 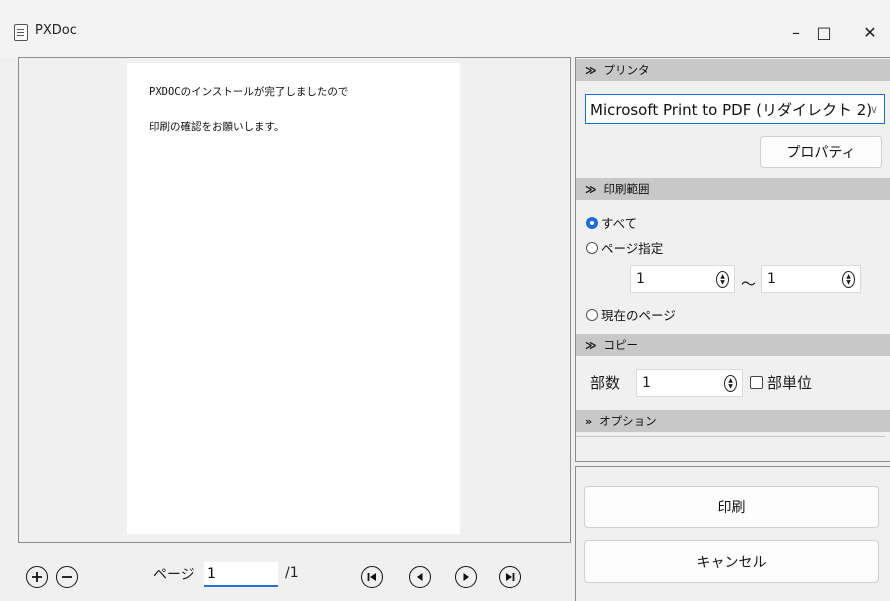 What do you see at coordinates (771, 279) in the screenshot?
I see `range-to-value: 1` at bounding box center [771, 279].